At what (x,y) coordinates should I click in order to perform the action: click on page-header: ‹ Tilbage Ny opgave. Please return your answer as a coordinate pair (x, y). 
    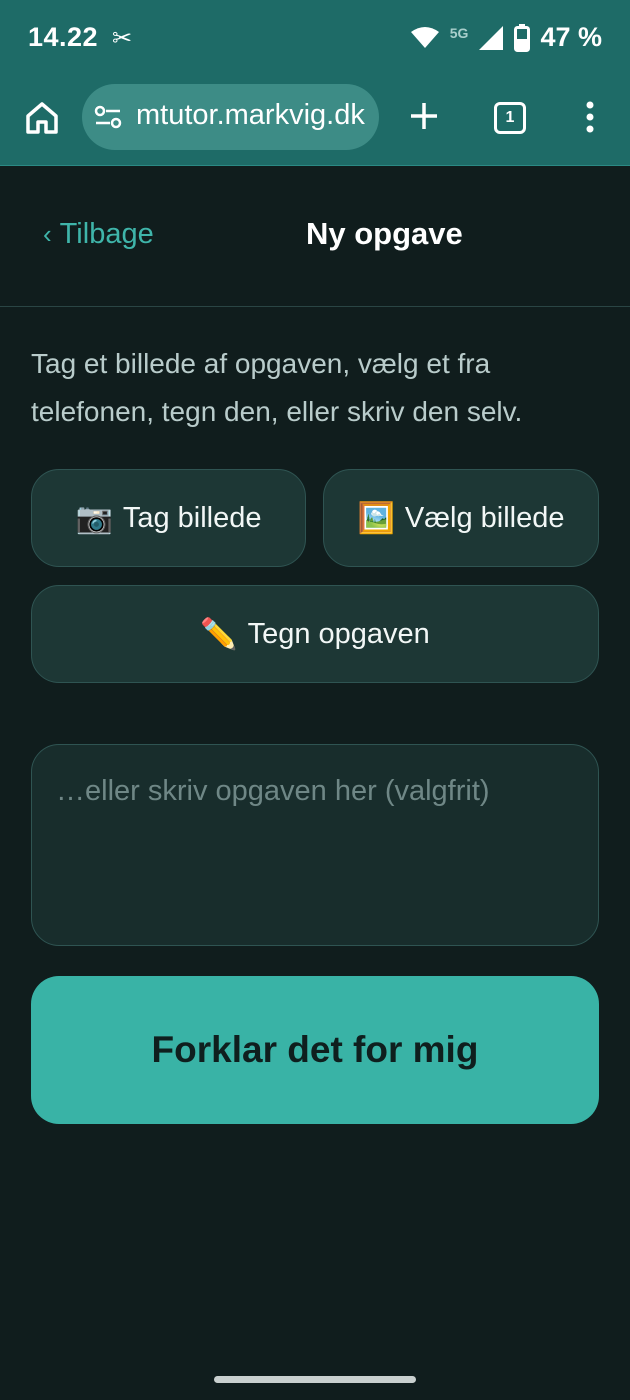
    Looking at the image, I should click on (315, 236).